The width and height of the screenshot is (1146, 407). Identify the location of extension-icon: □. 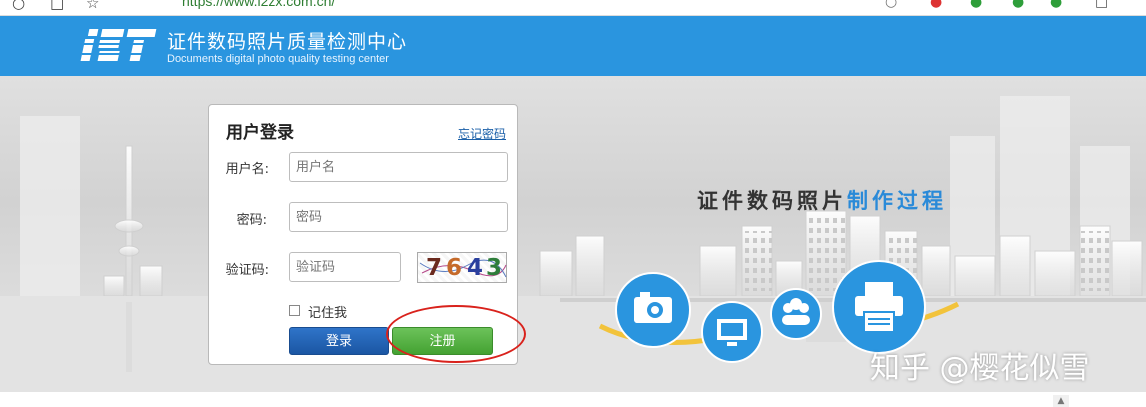
(1101, 5).